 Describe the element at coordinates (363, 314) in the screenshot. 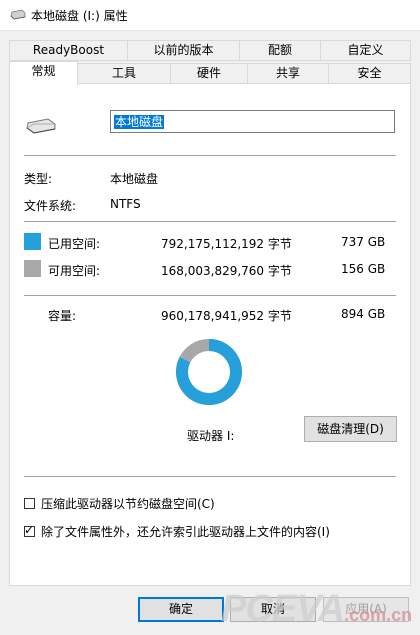

I see `capacity-size: 894 GB` at that location.